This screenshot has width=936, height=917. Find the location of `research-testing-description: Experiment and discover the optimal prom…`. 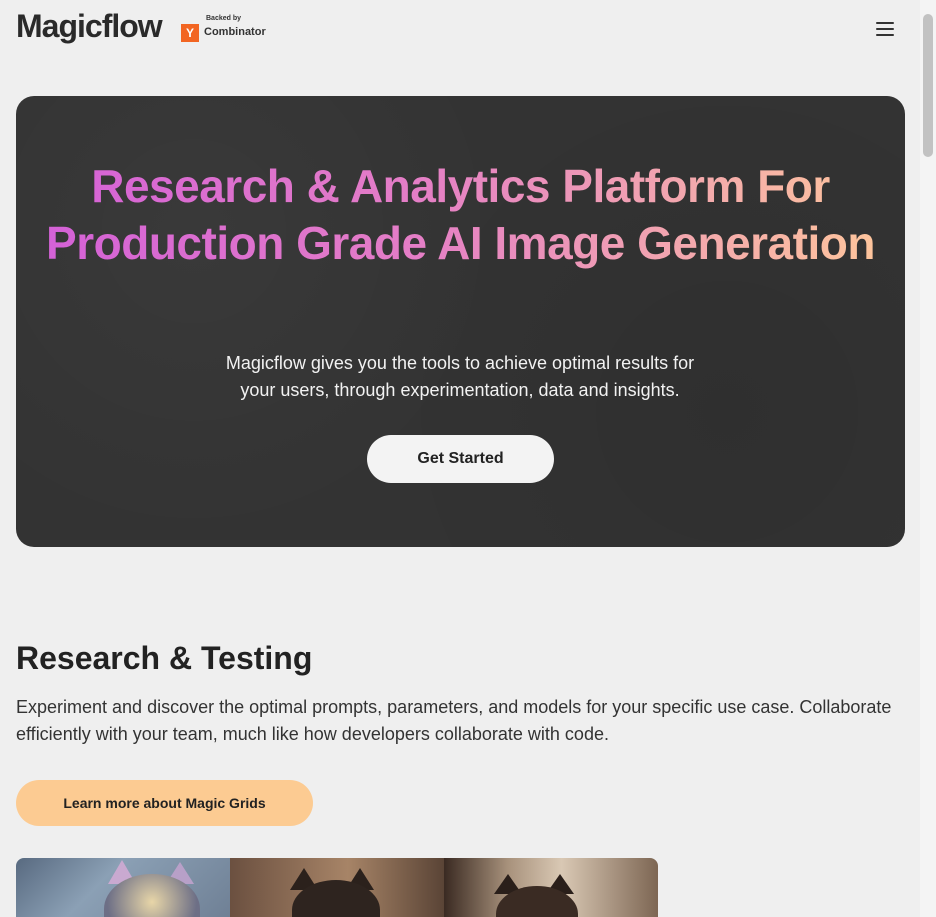

research-testing-description: Experiment and discover the optimal prom… is located at coordinates (454, 720).